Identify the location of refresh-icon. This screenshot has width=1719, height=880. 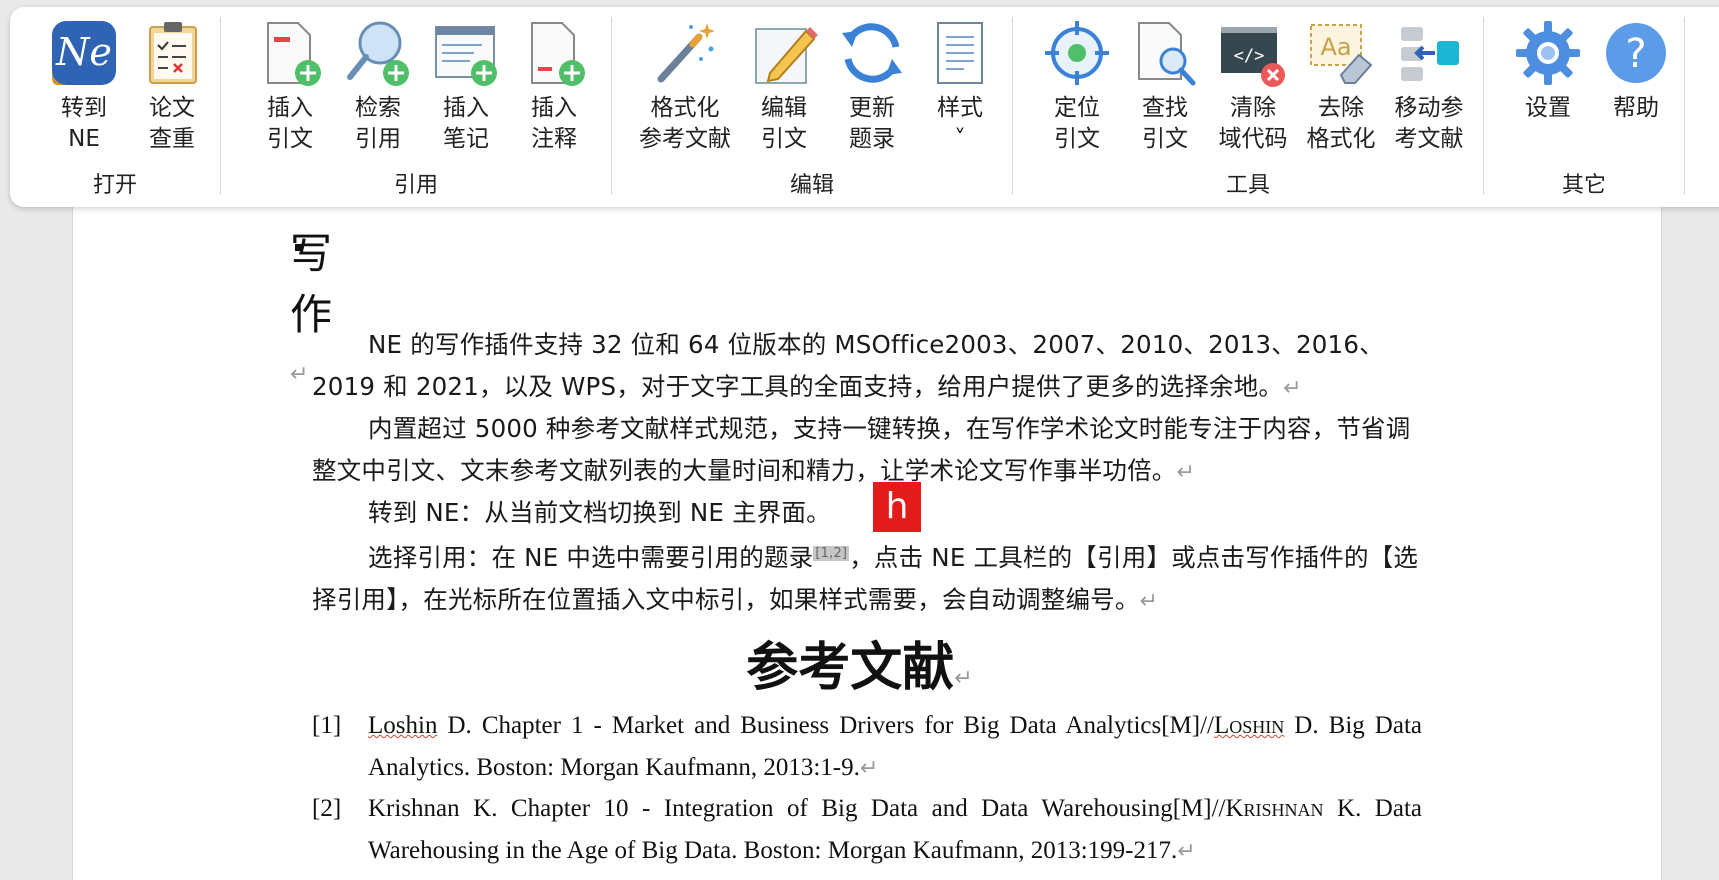
(872, 53).